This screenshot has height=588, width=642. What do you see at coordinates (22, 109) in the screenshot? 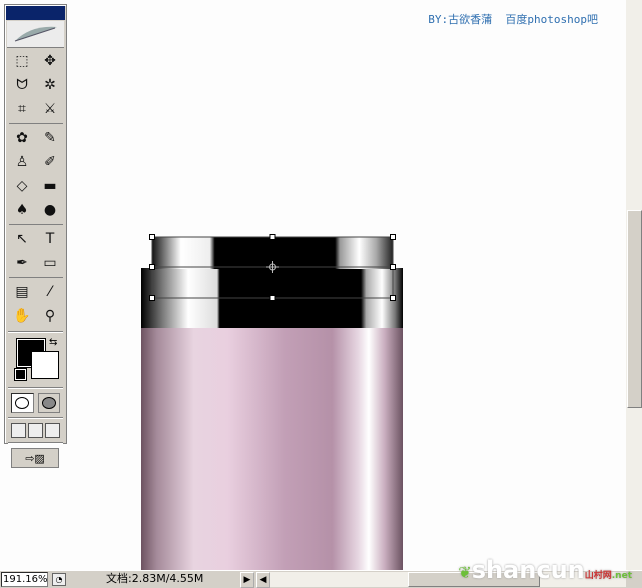
I see `crop-tool-icon: ⌗` at bounding box center [22, 109].